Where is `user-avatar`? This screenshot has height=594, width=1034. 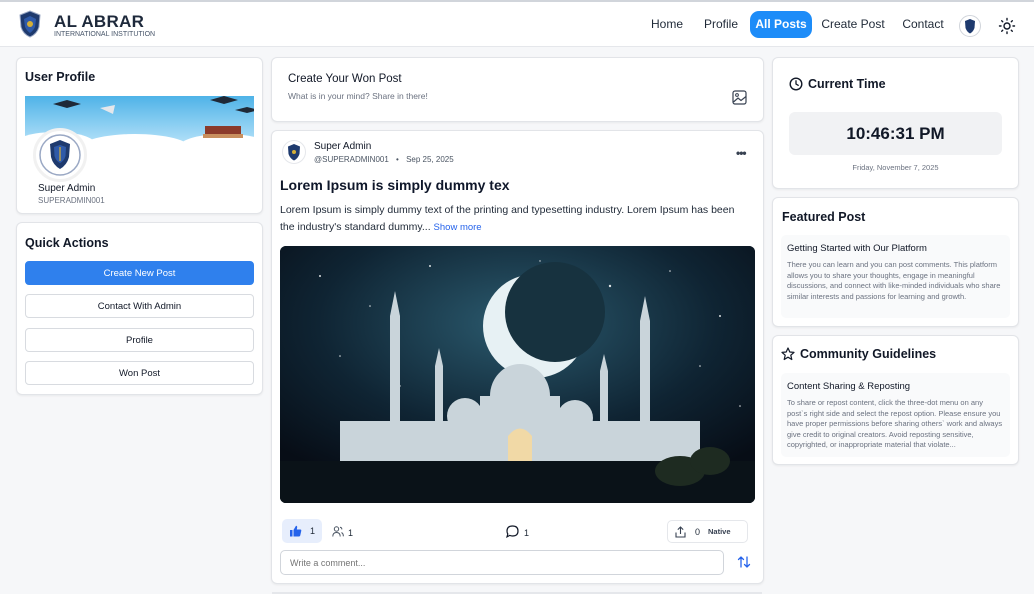
user-avatar is located at coordinates (970, 26).